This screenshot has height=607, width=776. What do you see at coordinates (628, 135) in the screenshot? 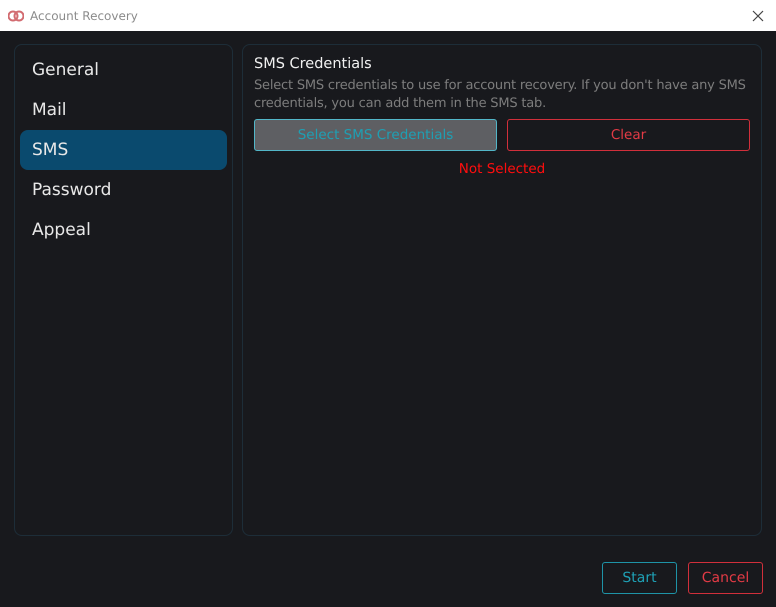
I see `clear-button: Clear` at bounding box center [628, 135].